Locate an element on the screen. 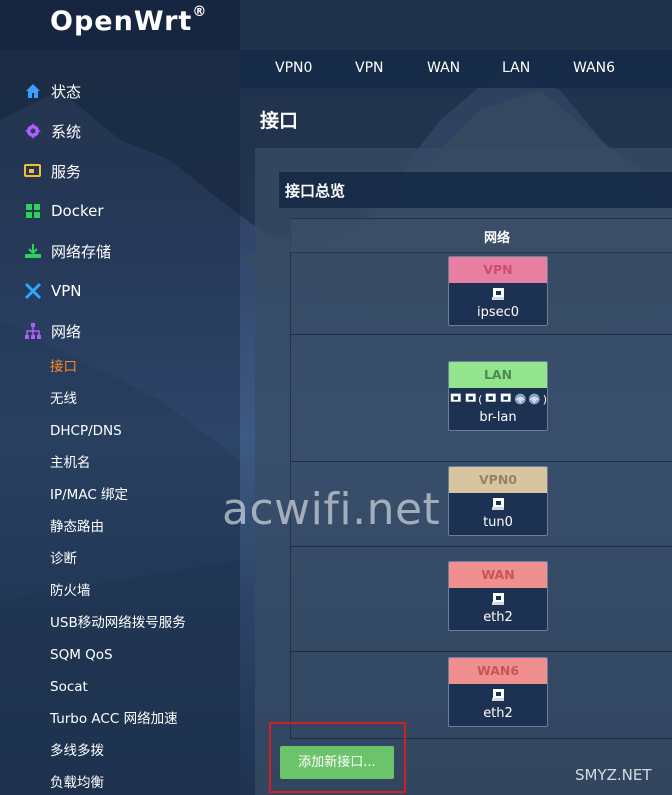 Image resolution: width=672 pixels, height=795 pixels. sidebar-item-label: Docker is located at coordinates (77, 211).